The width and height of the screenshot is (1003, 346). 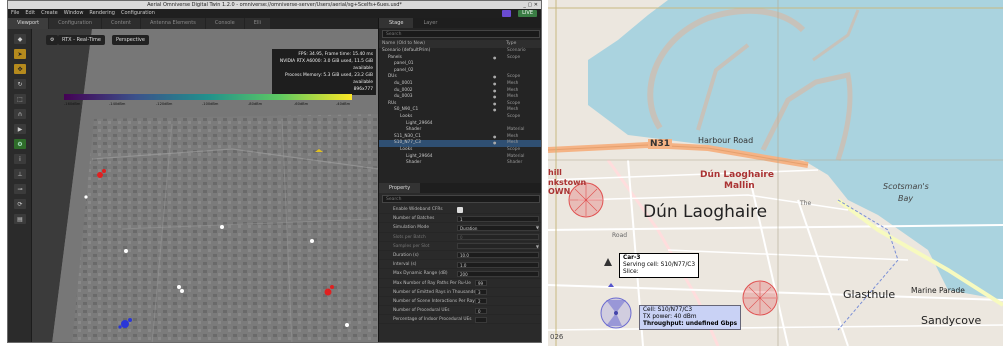 What do you see at coordinates (102, 13) in the screenshot?
I see `menu-rendering: Rendering` at bounding box center [102, 13].